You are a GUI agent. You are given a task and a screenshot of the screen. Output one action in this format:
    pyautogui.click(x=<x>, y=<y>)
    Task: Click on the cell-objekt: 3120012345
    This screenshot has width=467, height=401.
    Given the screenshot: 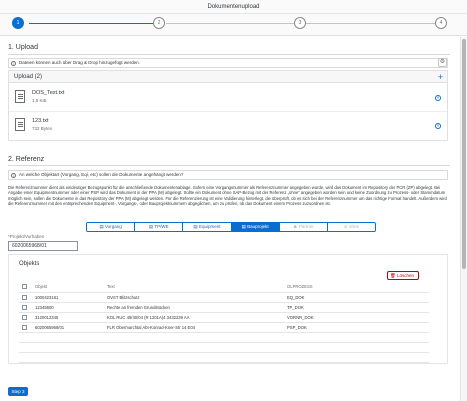 What is the action you would take?
    pyautogui.click(x=69, y=317)
    